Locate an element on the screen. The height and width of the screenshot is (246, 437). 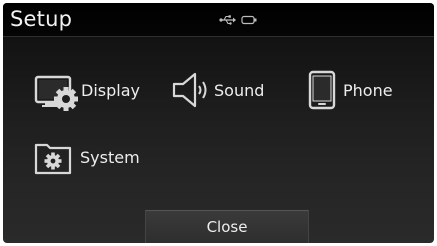
menu-item-label: Phone is located at coordinates (368, 90).